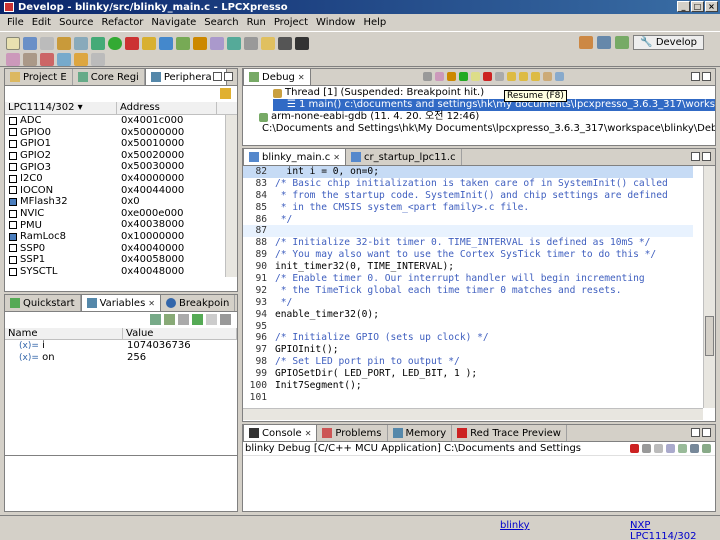 The image size is (720, 540). Describe the element at coordinates (670, 448) in the screenshot. I see `scroll-lock-icon` at that location.